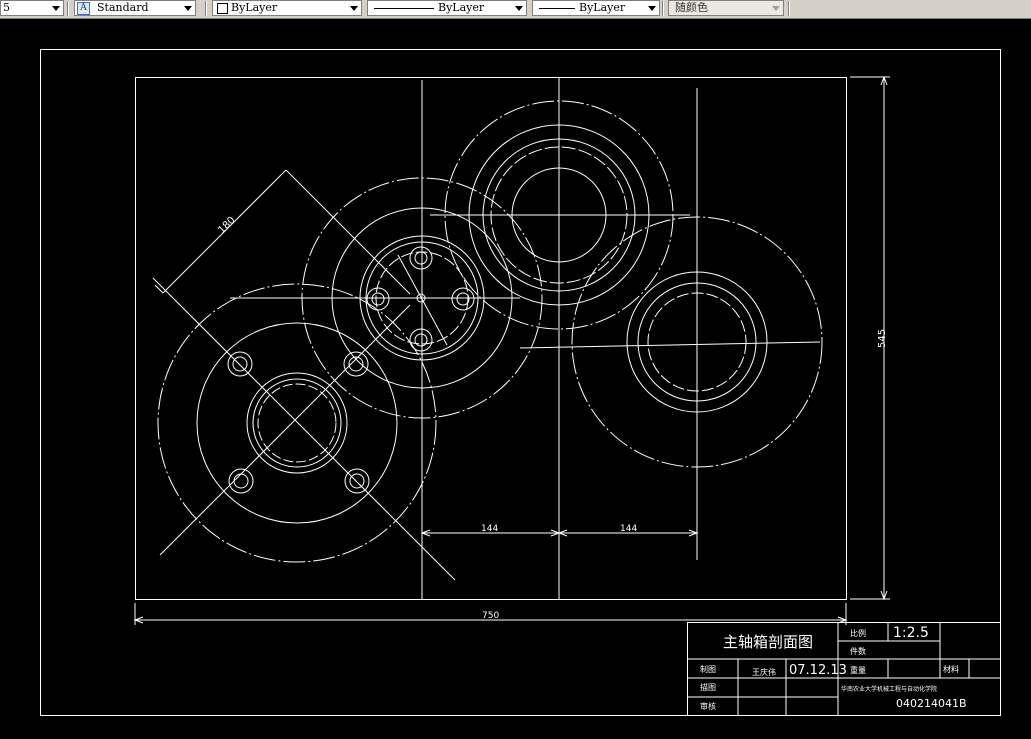 The width and height of the screenshot is (1031, 739). I want to click on plotstyle-value: 随颜色, so click(691, 7).